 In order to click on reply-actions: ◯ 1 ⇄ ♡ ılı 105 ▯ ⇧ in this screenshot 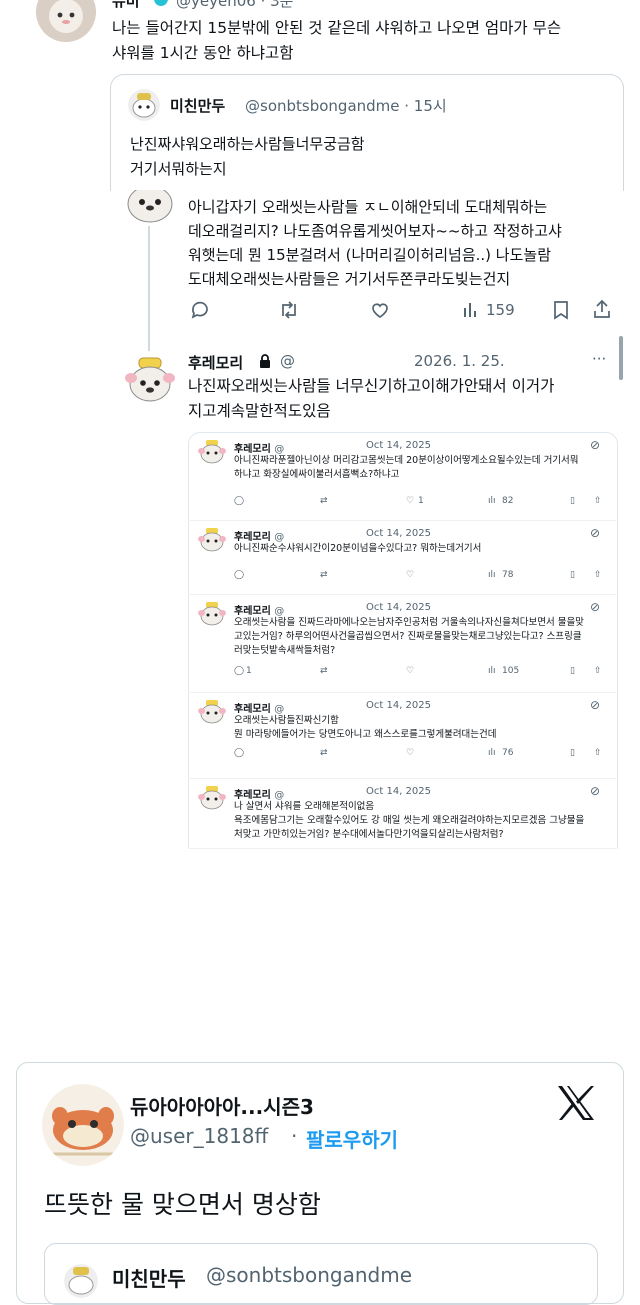, I will do `click(419, 673)`.